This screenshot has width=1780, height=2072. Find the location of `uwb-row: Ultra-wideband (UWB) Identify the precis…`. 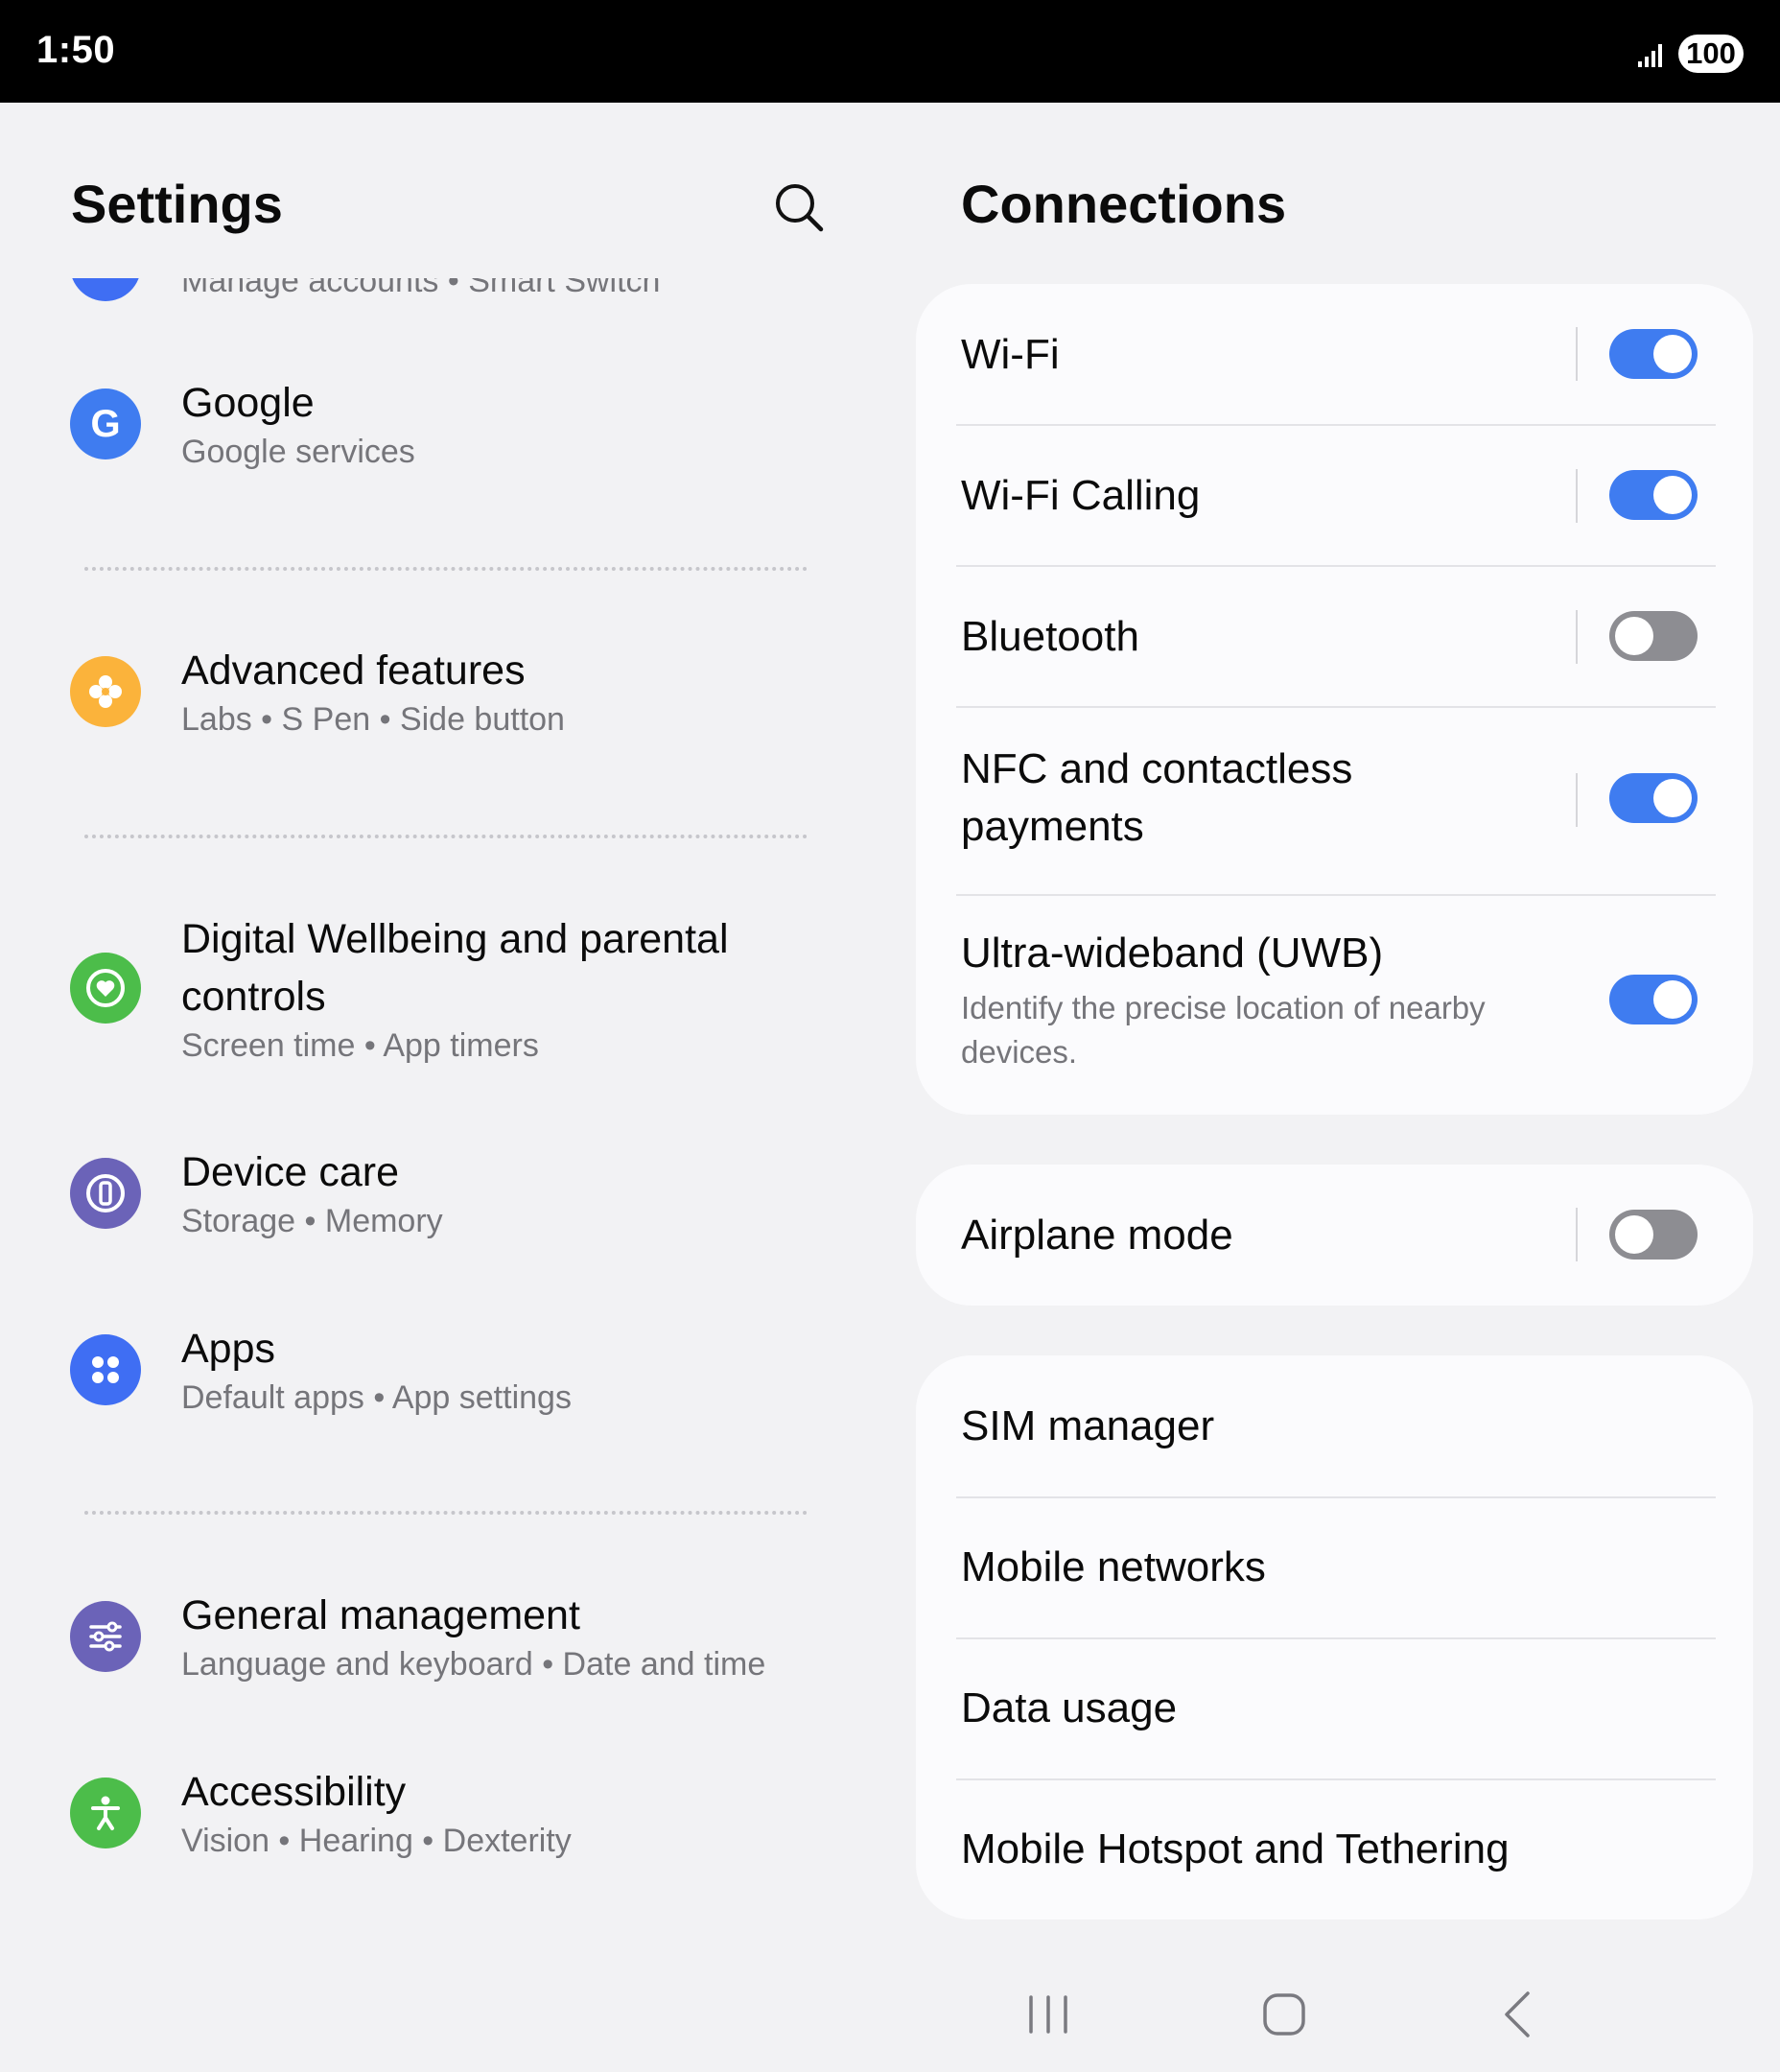

uwb-row: Ultra-wideband (UWB) Identify the precis… is located at coordinates (1334, 1005).